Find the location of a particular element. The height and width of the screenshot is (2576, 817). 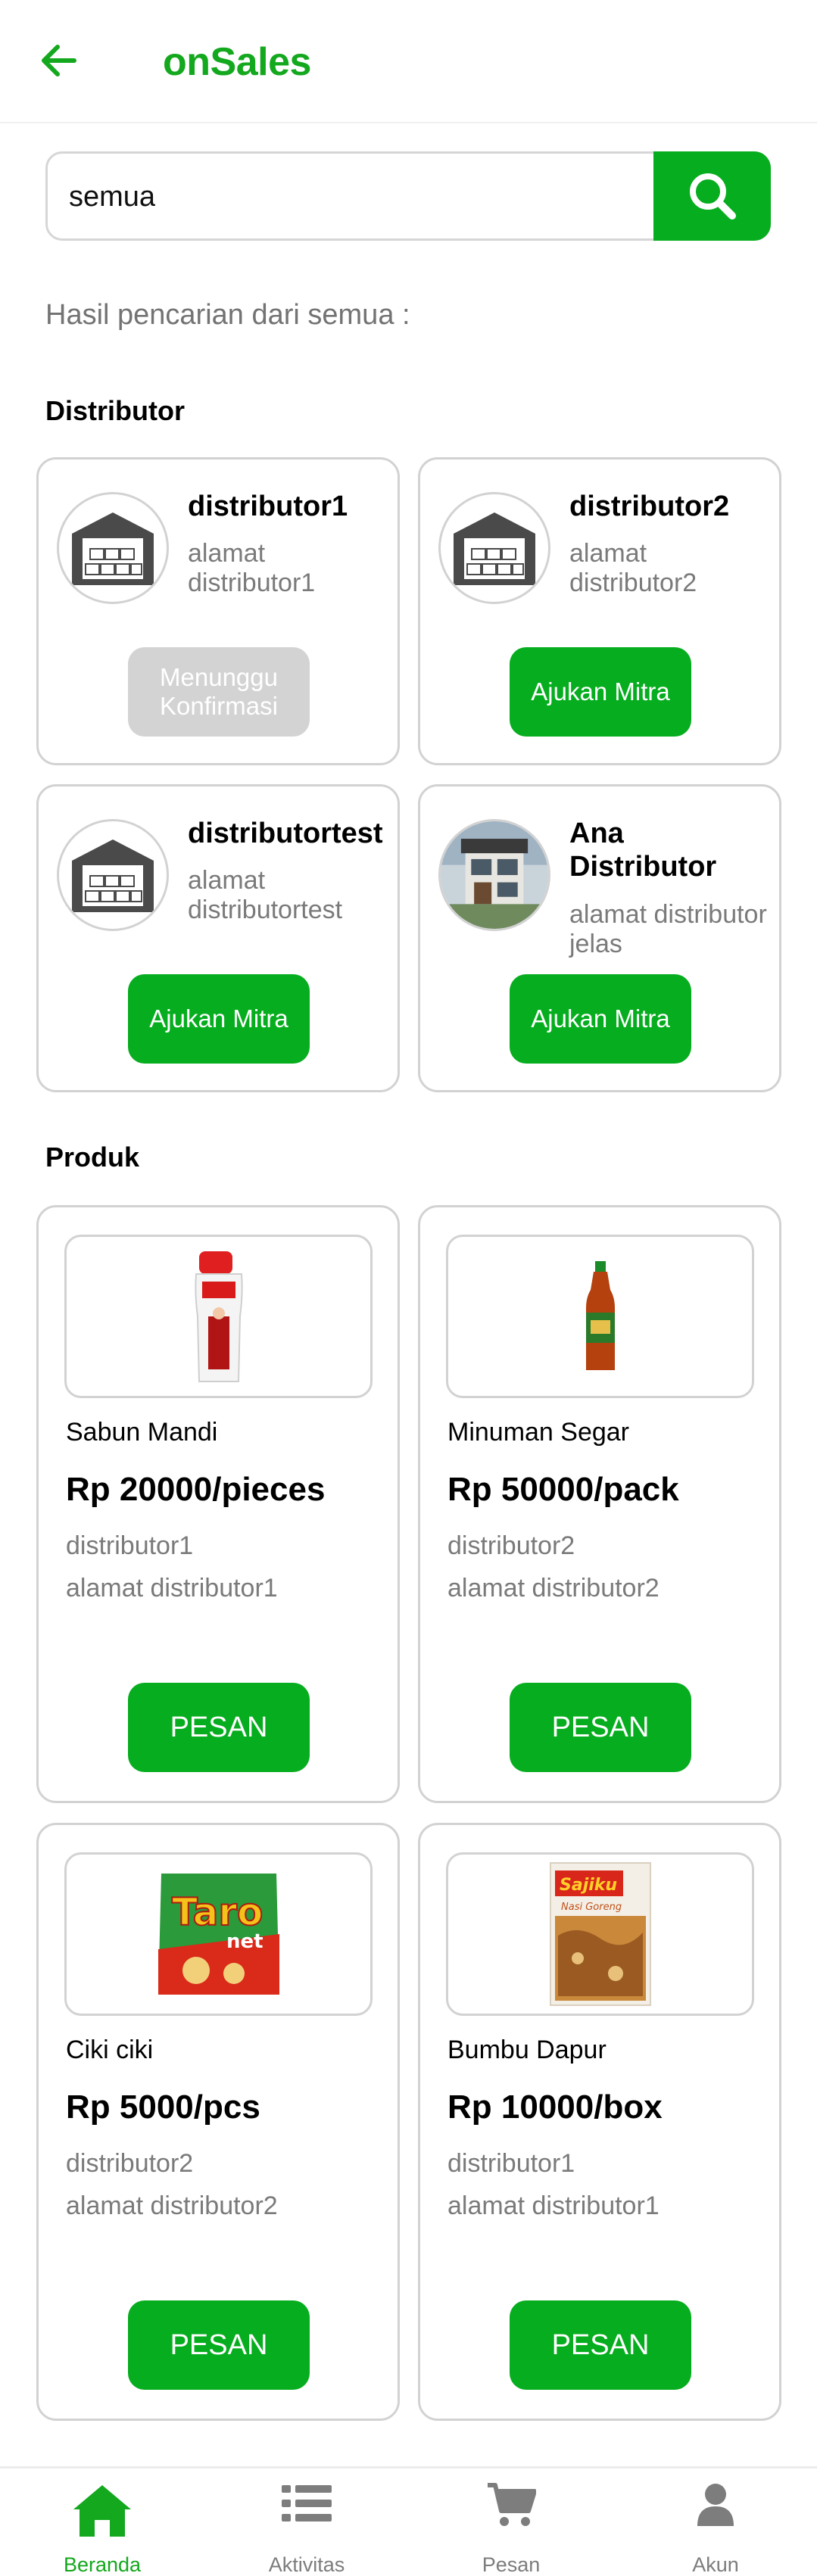

distributor-name: distributortest is located at coordinates (285, 833).